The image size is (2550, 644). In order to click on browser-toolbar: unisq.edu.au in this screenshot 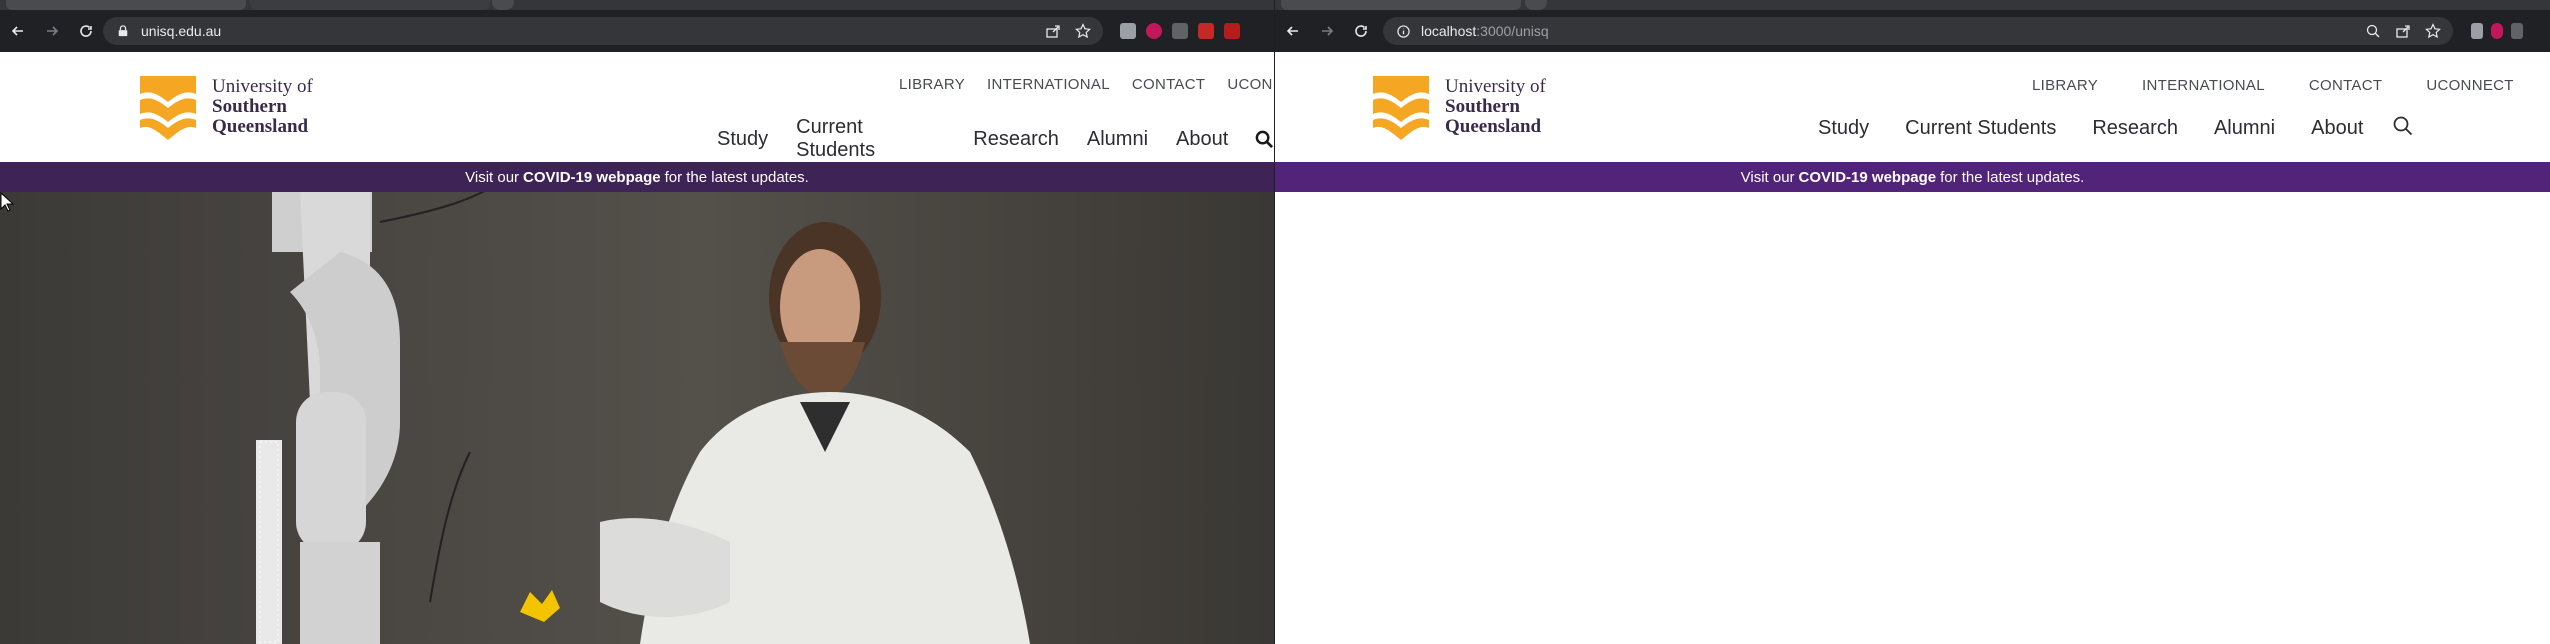, I will do `click(637, 31)`.